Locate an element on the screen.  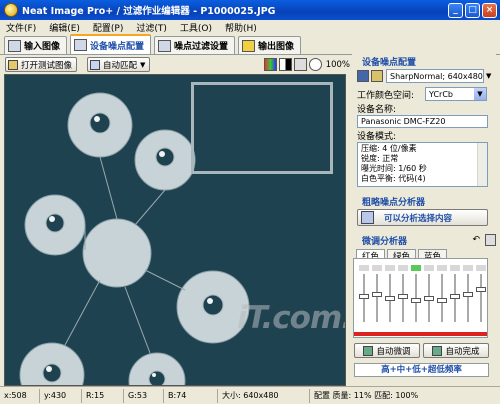
menu-profile: 配置(P) is located at coordinates (108, 27).